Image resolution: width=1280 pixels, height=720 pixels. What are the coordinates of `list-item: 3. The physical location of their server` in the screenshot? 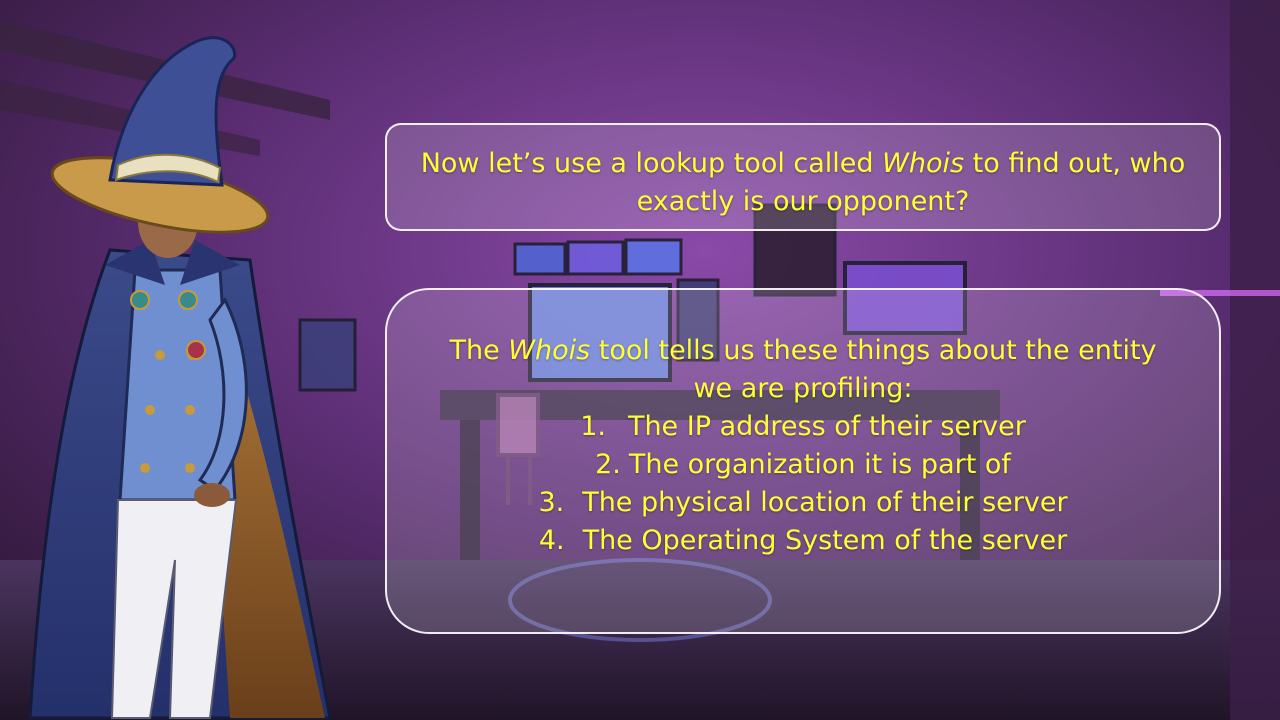 It's located at (803, 502).